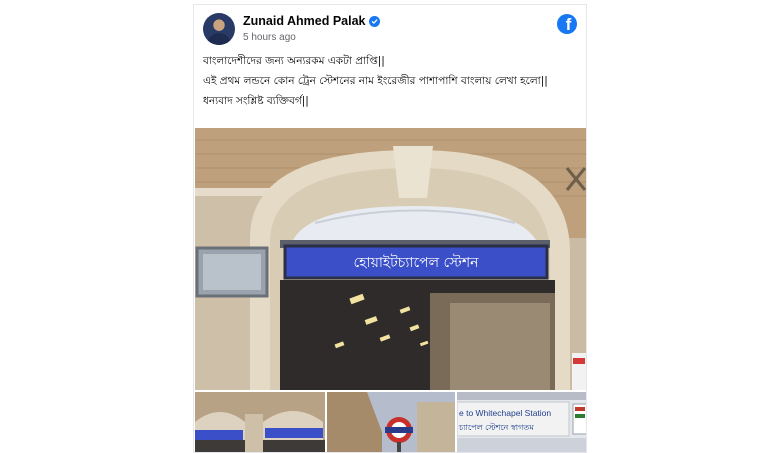 The width and height of the screenshot is (768, 453). What do you see at coordinates (390, 31) in the screenshot?
I see `post-header: Zunaid Ahmed Palak 5 hours ago f` at bounding box center [390, 31].